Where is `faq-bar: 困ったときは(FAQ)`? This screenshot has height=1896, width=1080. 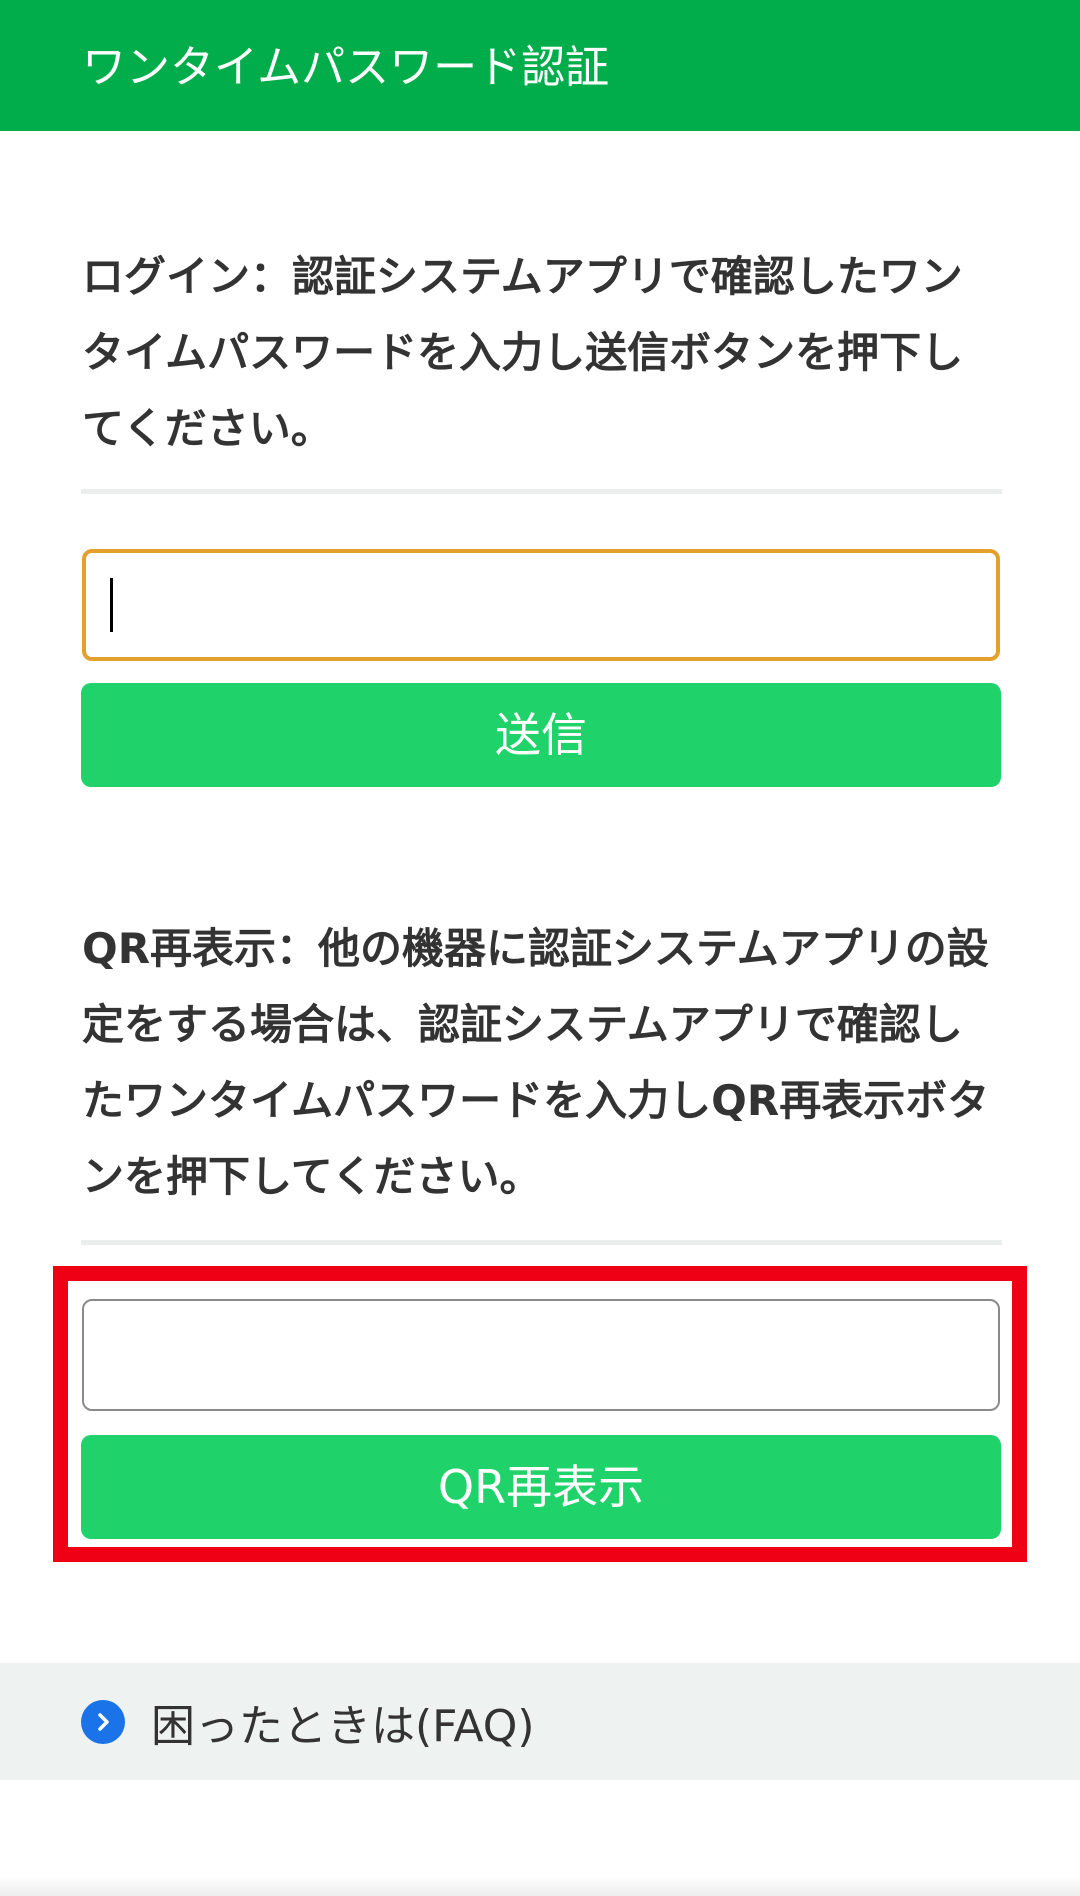 faq-bar: 困ったときは(FAQ) is located at coordinates (540, 1721).